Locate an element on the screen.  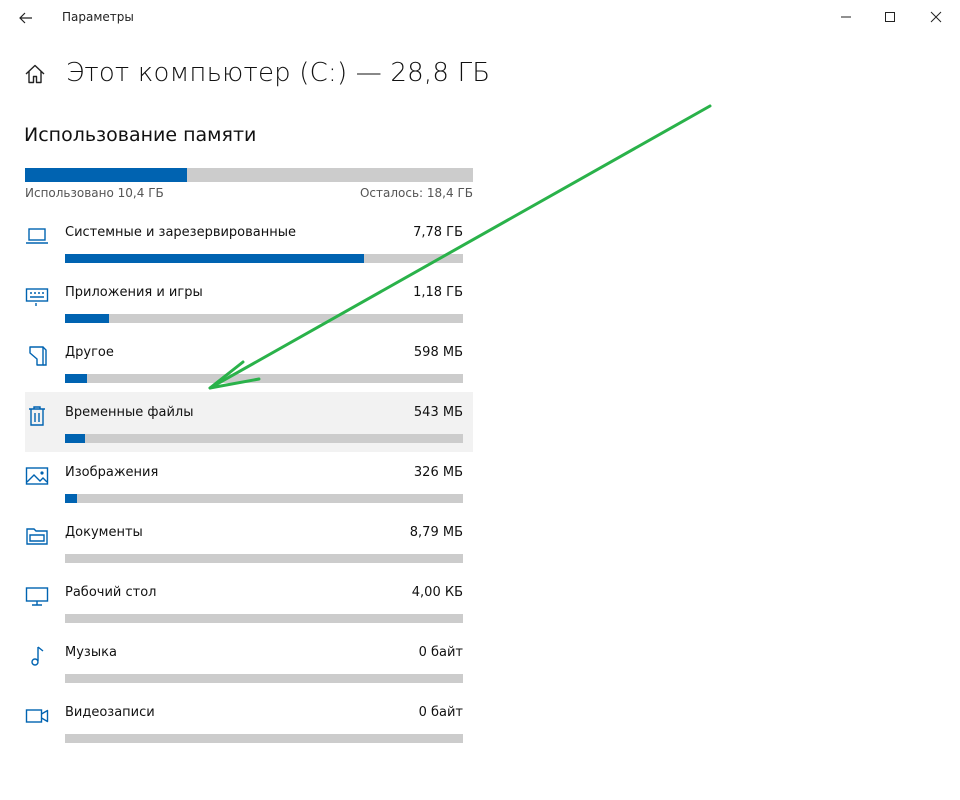
maximize-icon is located at coordinates (890, 17).